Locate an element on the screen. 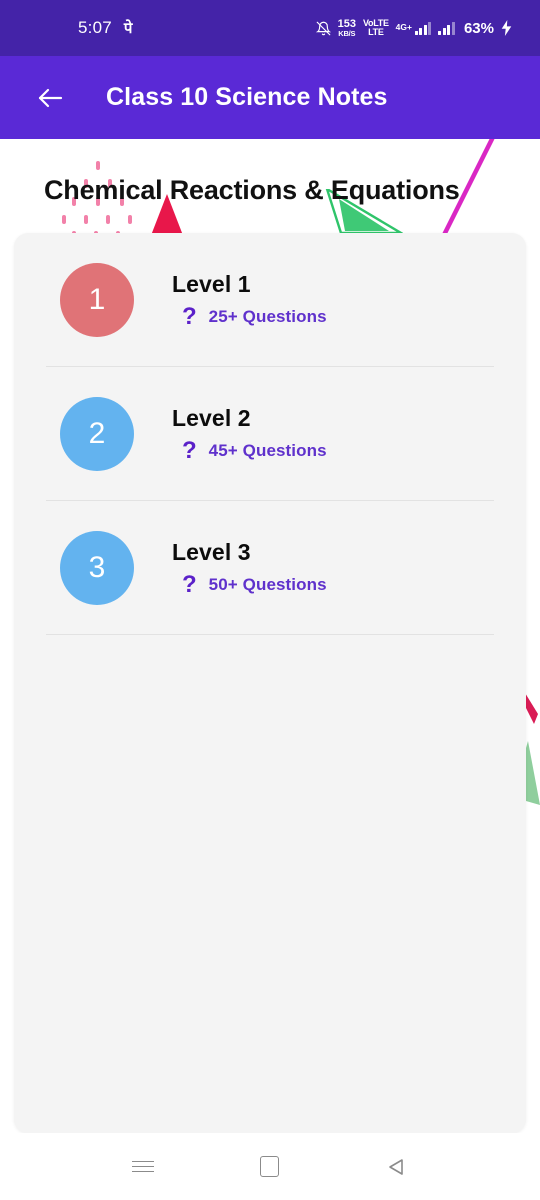 The image size is (540, 1200). page-title: Chemical Reactions & Equations is located at coordinates (252, 190).